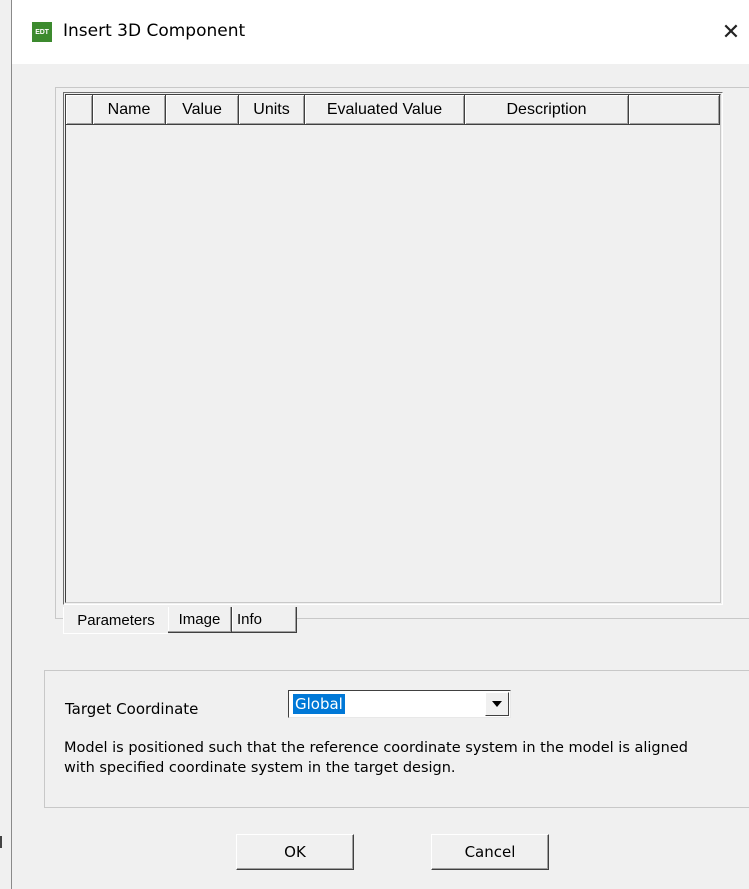 Image resolution: width=749 pixels, height=889 pixels. What do you see at coordinates (731, 32) in the screenshot?
I see `close-icon: ✕` at bounding box center [731, 32].